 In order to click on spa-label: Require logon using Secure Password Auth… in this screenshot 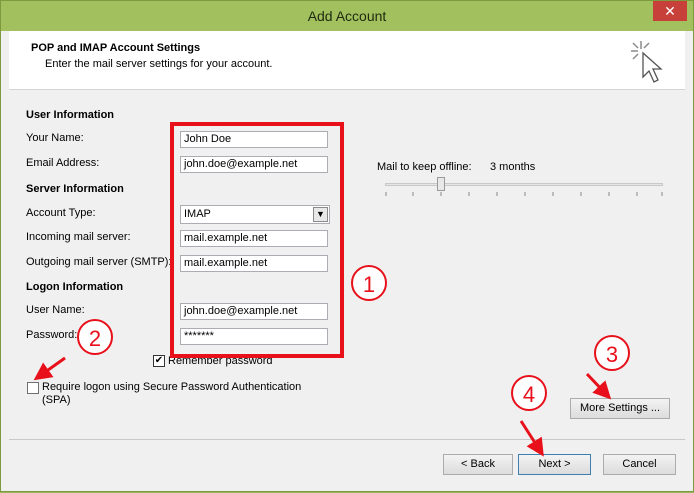, I will do `click(172, 387)`.